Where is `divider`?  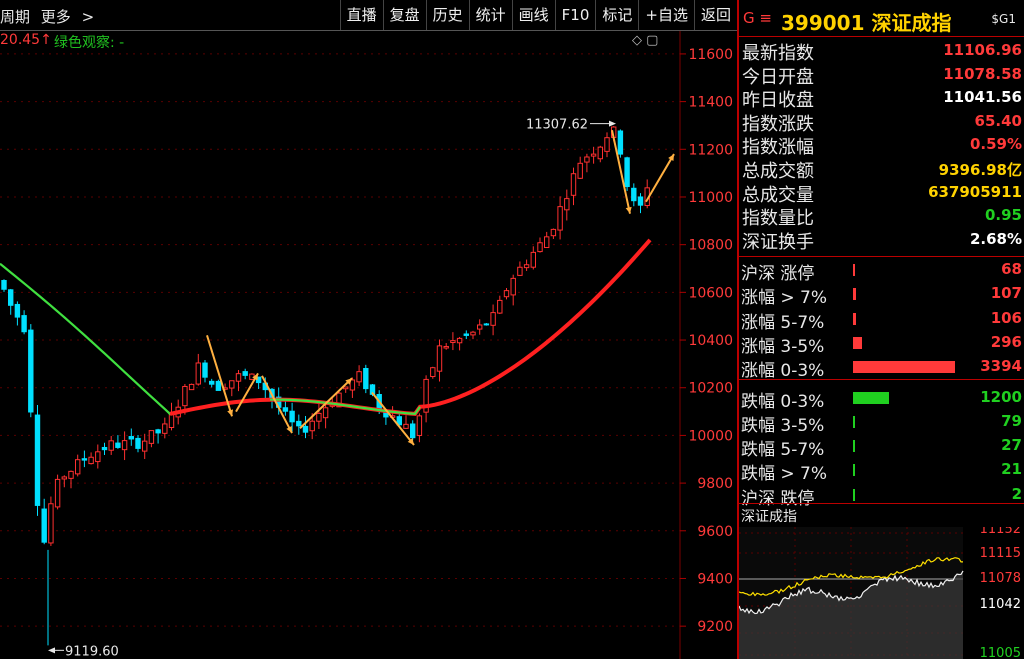
divider is located at coordinates (881, 379).